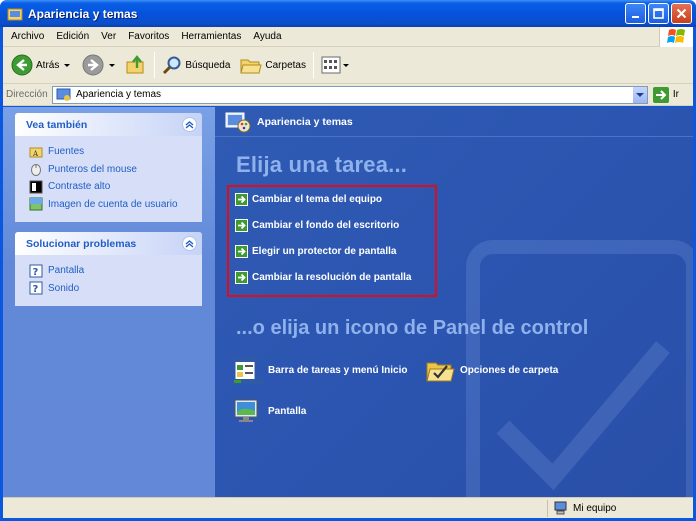 The image size is (696, 521). Describe the element at coordinates (40, 65) in the screenshot. I see `back-button: Atrás` at that location.